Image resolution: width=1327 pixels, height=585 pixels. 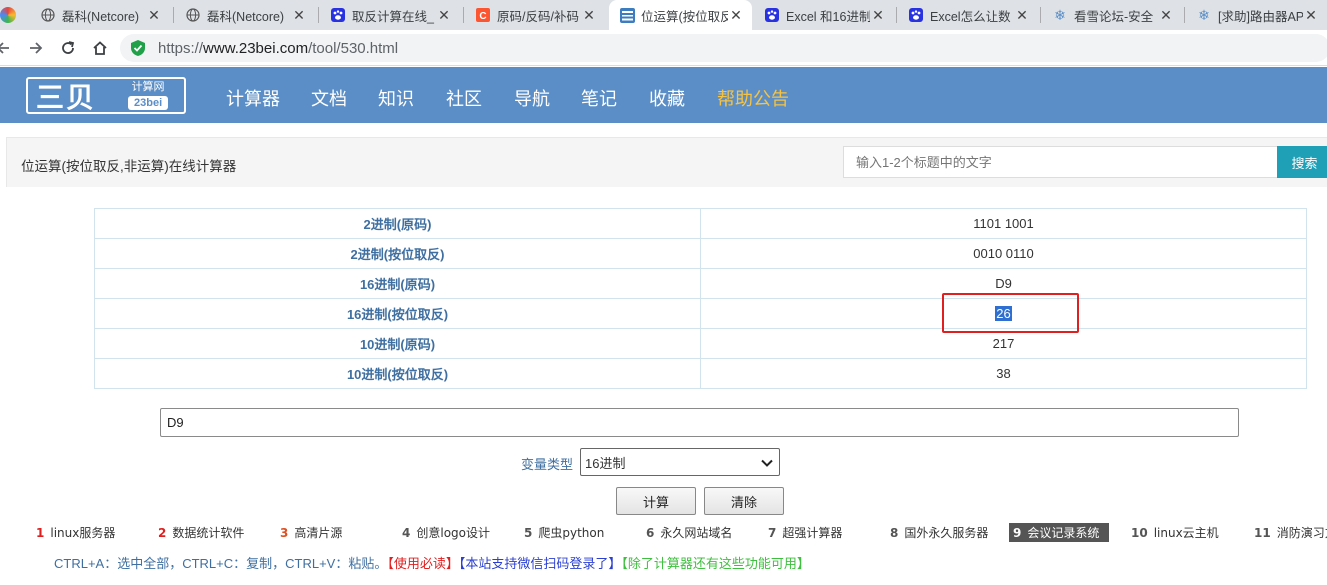 What do you see at coordinates (939, 532) in the screenshot?
I see `ad-link: 8 国外永久服务器` at bounding box center [939, 532].